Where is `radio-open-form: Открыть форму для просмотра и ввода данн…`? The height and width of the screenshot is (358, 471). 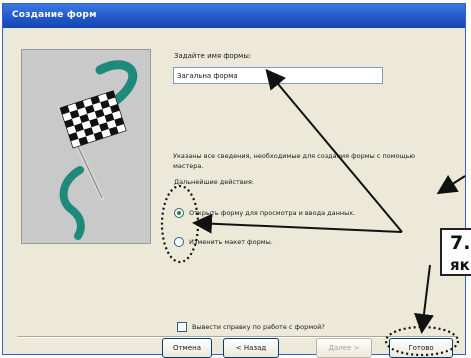
radio-open-form: Открыть форму для просмотра и ввода данн… is located at coordinates (264, 213).